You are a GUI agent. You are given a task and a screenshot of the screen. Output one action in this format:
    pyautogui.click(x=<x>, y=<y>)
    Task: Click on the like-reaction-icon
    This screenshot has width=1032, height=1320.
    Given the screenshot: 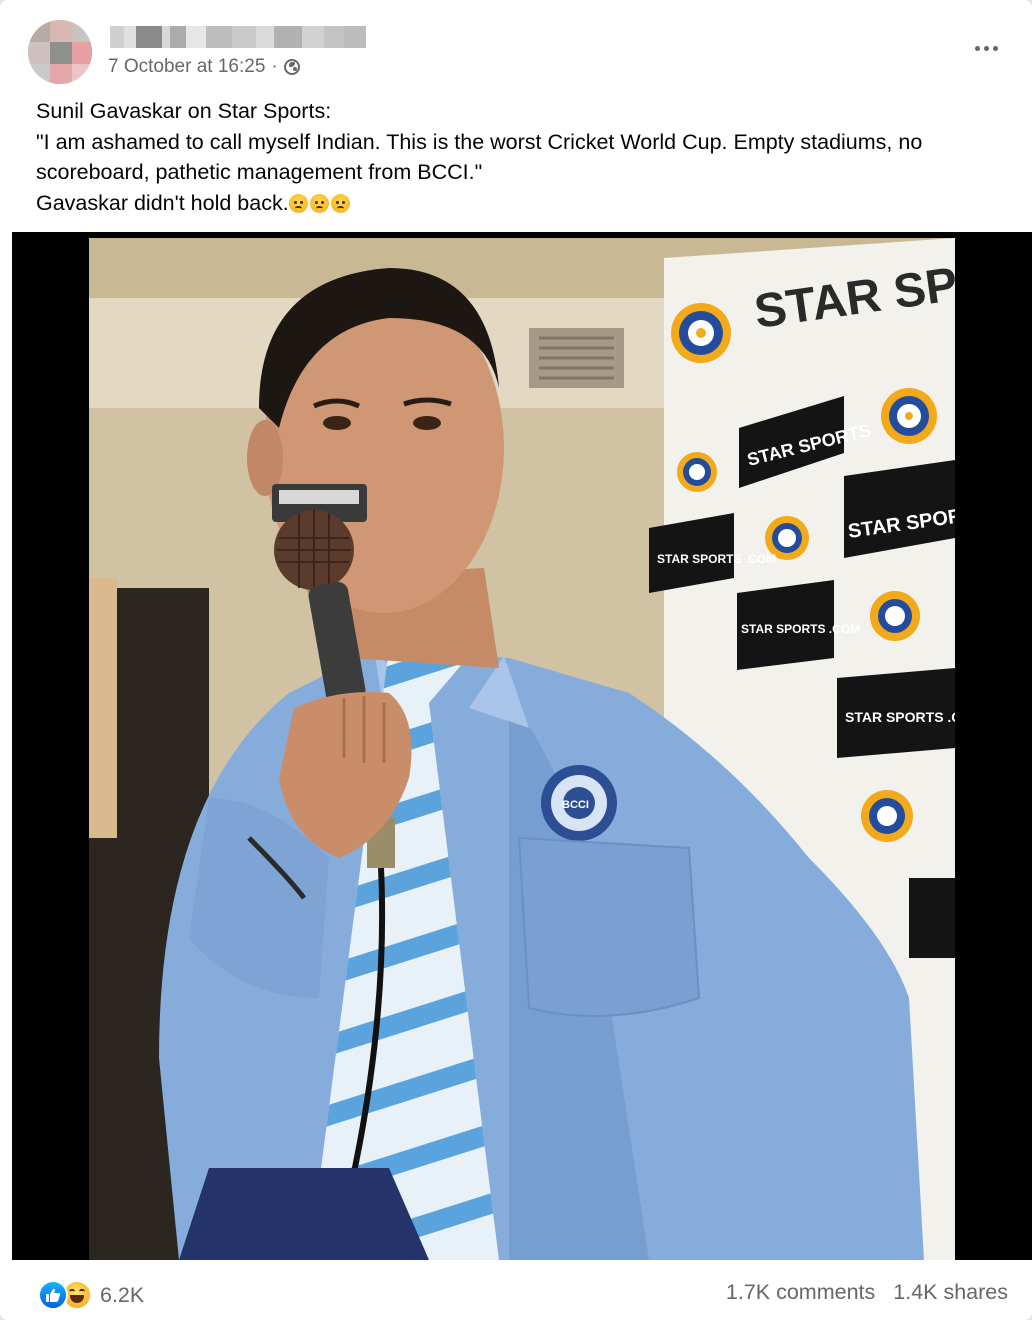 What is the action you would take?
    pyautogui.click(x=53, y=1295)
    